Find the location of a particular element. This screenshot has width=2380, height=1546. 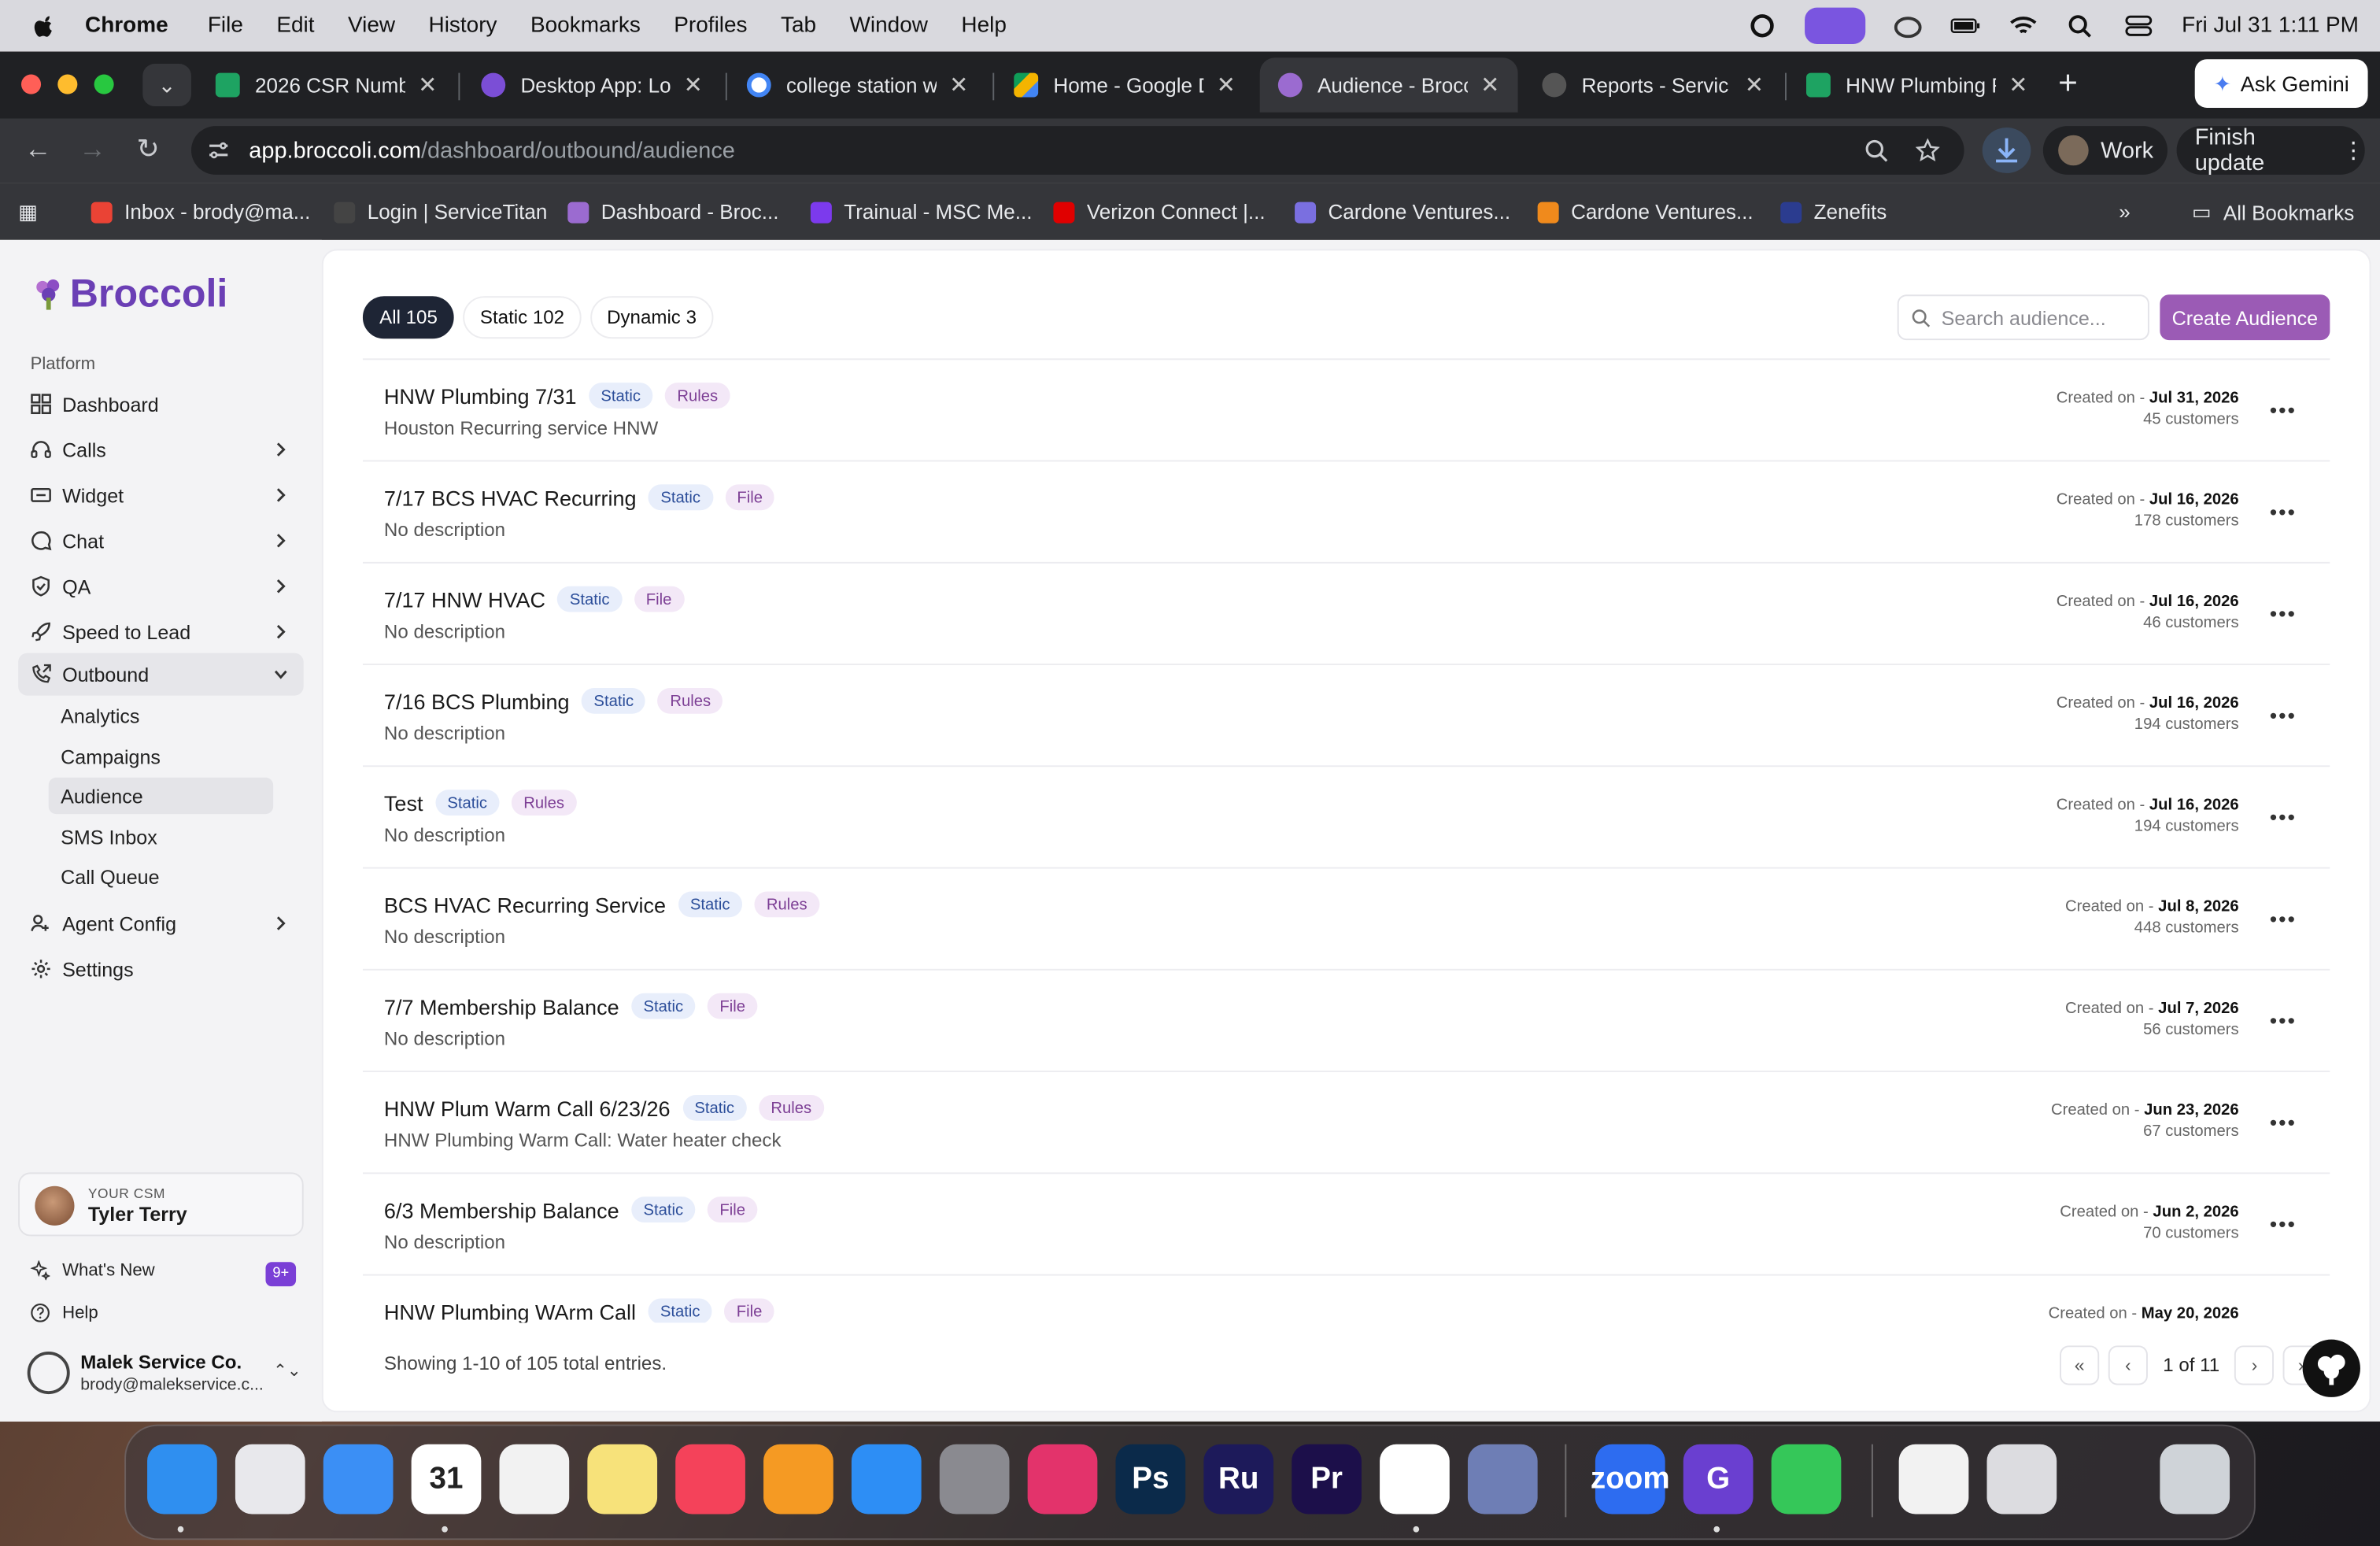

sidebar-item-speed-to-lead: Speed to Lead is located at coordinates (161, 632).